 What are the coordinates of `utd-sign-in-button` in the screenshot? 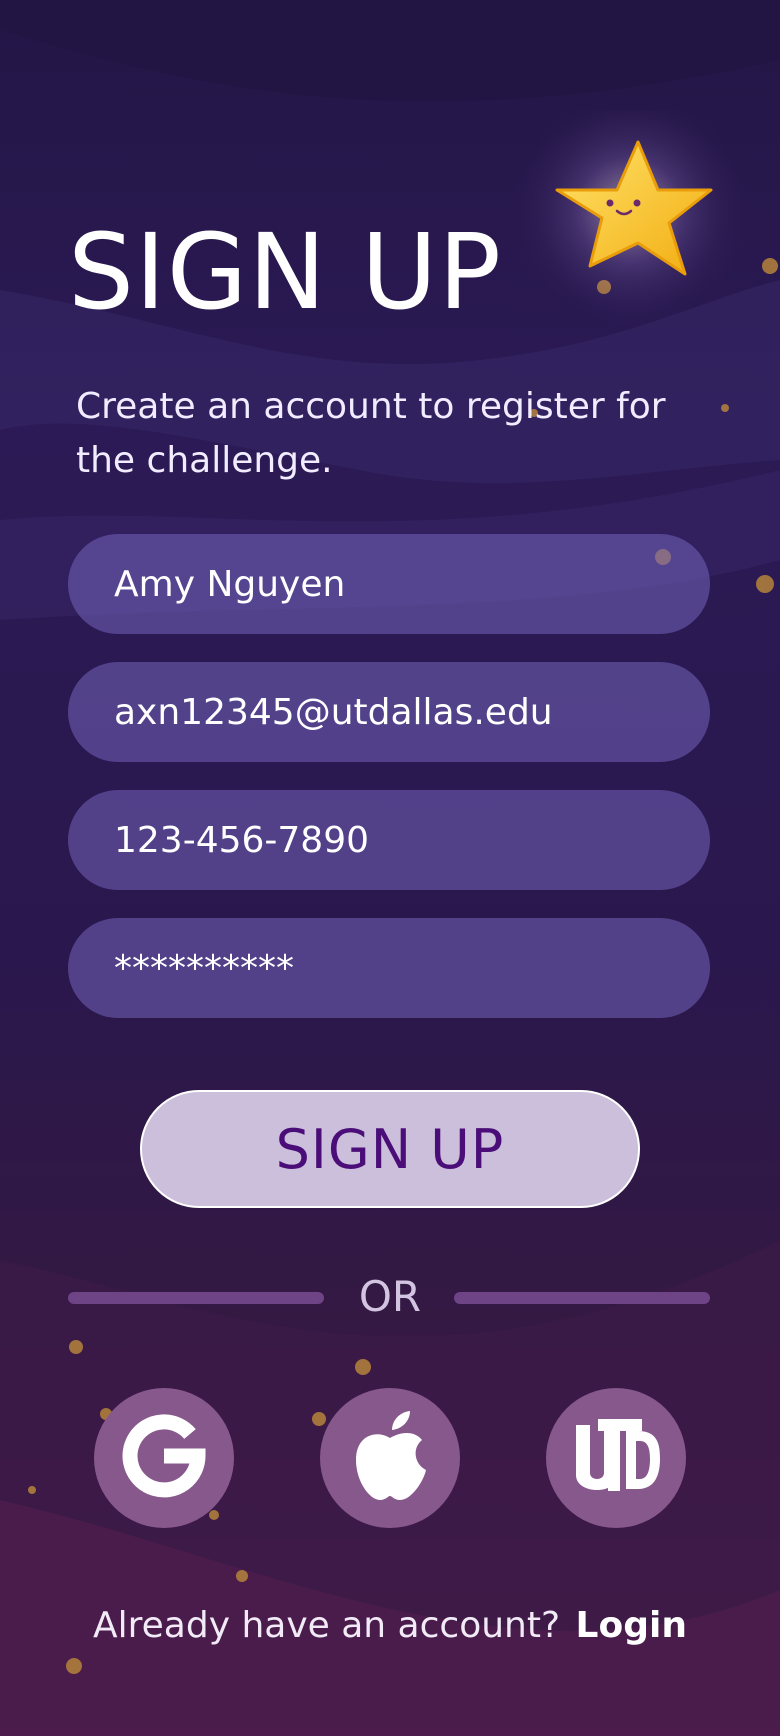 It's located at (616, 1458).